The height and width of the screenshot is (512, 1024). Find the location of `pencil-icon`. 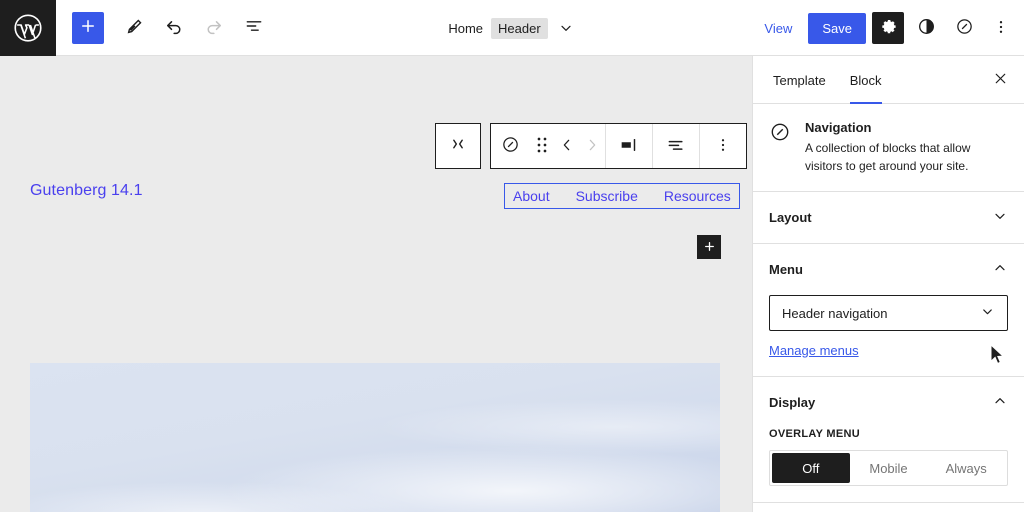

pencil-icon is located at coordinates (134, 28).